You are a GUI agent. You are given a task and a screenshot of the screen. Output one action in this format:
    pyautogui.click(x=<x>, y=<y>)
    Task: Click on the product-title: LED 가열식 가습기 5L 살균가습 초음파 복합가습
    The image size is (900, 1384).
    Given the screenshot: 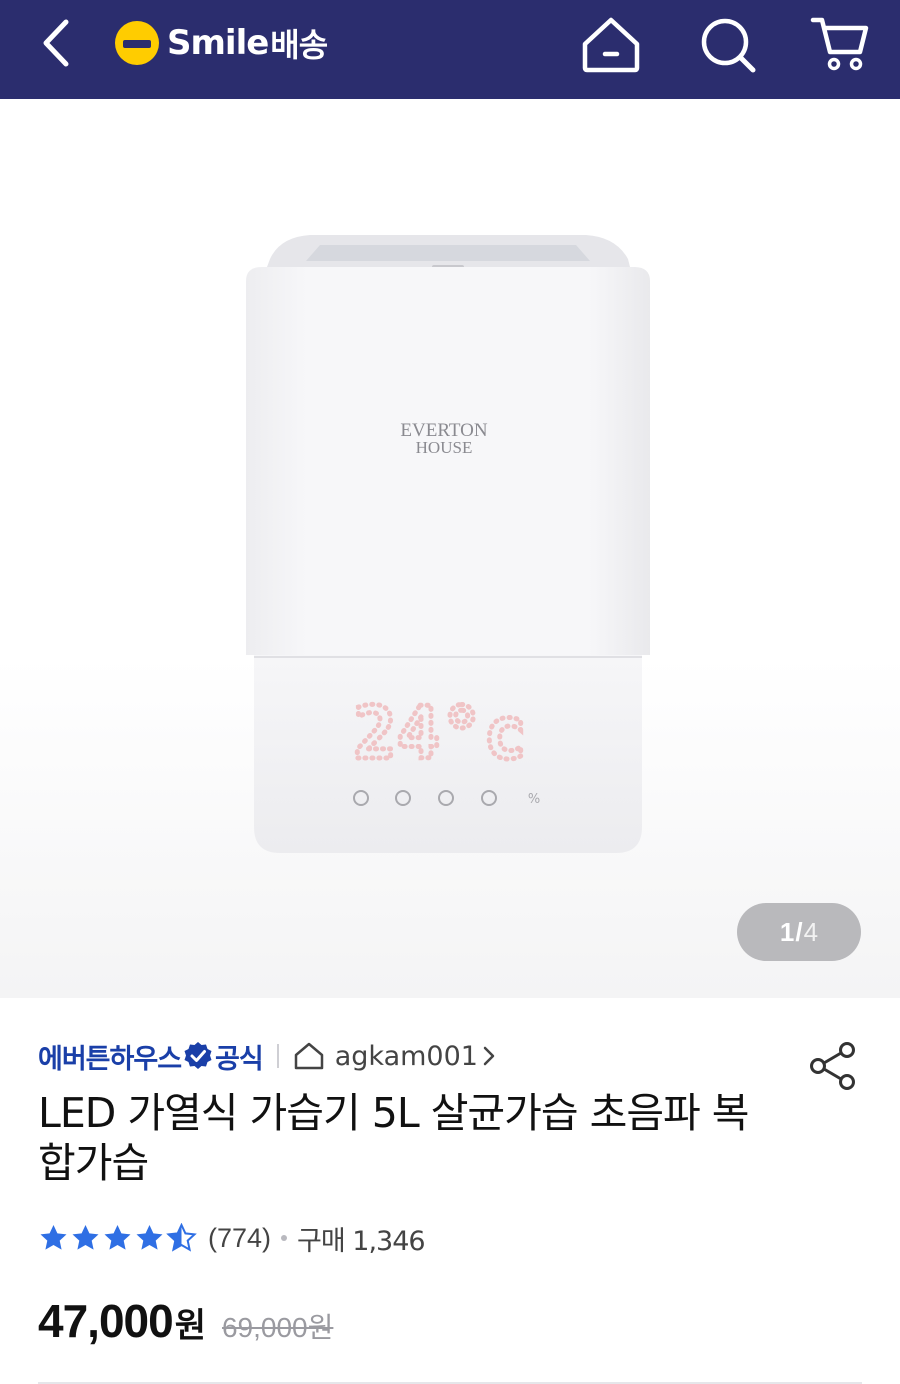 What is the action you would take?
    pyautogui.click(x=394, y=1138)
    